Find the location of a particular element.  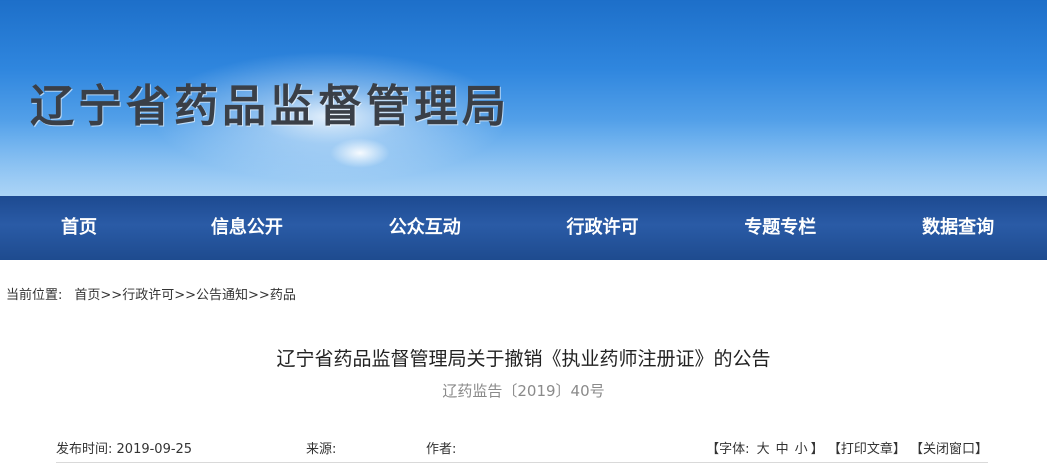

source-info: 来源: is located at coordinates (321, 447).